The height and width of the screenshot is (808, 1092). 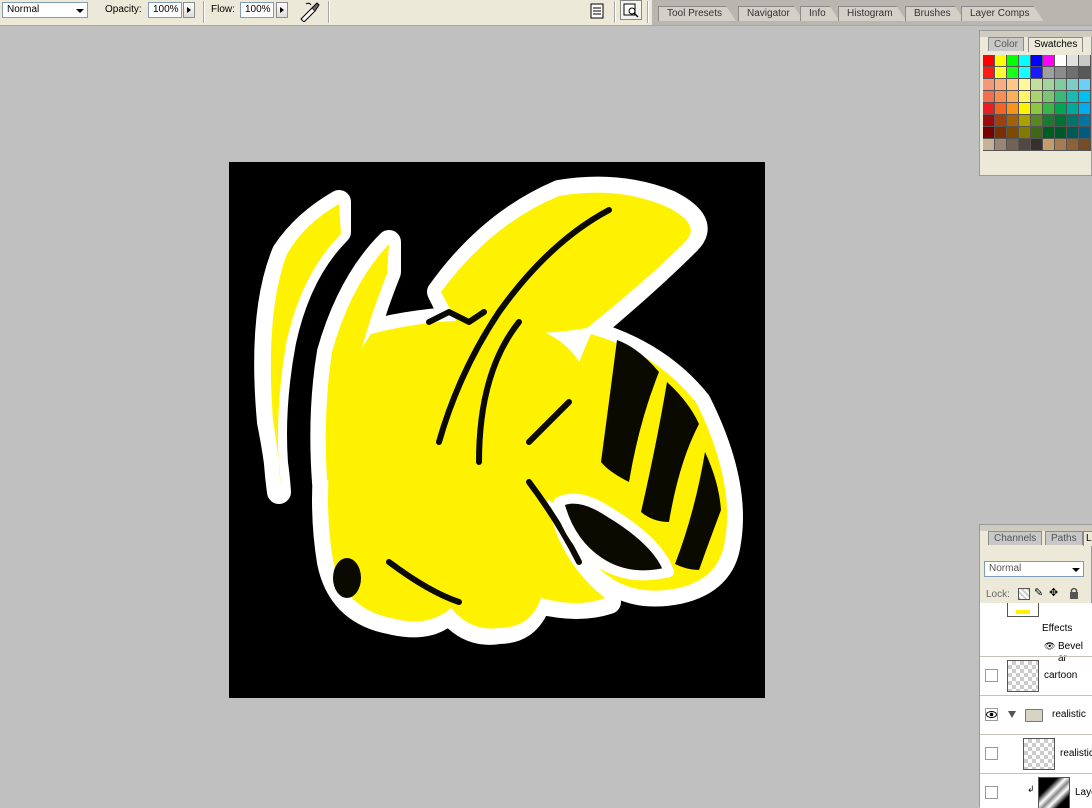 I want to click on tab-layer-comps: Layer Comps, so click(x=1002, y=13).